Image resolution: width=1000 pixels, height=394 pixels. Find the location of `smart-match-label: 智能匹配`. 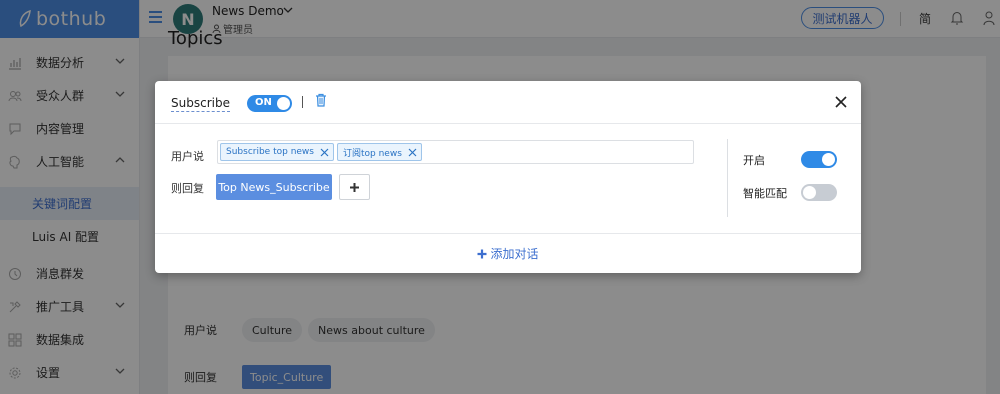

smart-match-label: 智能匹配 is located at coordinates (765, 193).